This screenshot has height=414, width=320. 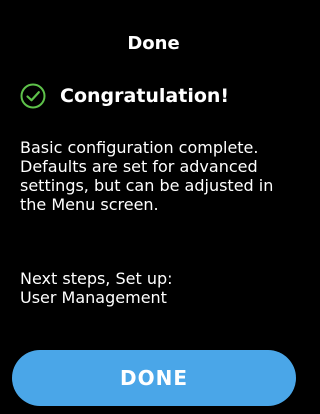 What do you see at coordinates (33, 96) in the screenshot?
I see `check-circle-icon` at bounding box center [33, 96].